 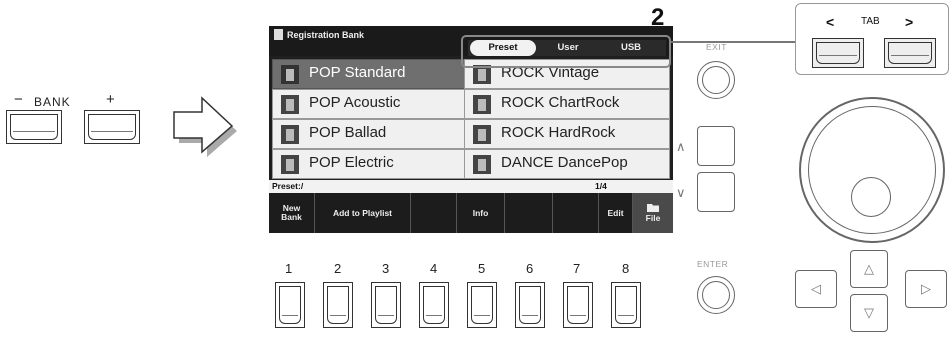 What do you see at coordinates (716, 80) in the screenshot?
I see `exit-button` at bounding box center [716, 80].